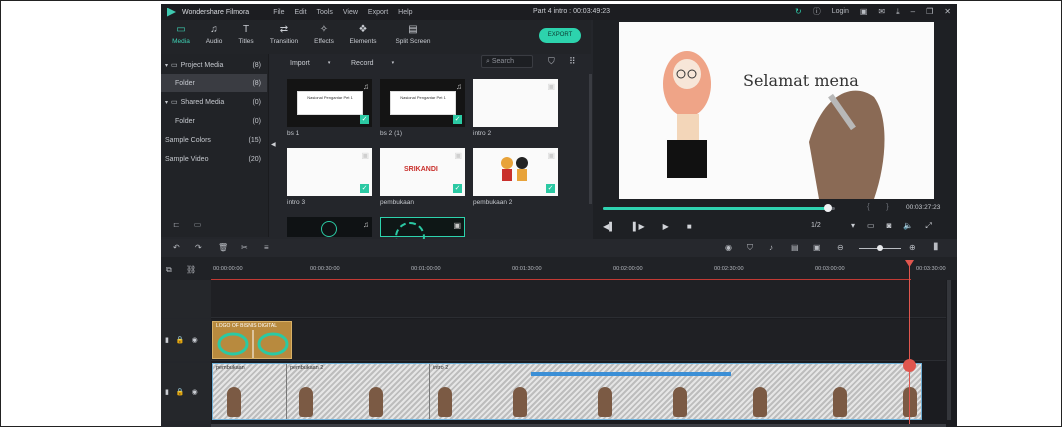 This screenshot has height=427, width=1062. Describe the element at coordinates (223, 247) in the screenshot. I see `delete-icon: 🗑` at that location.